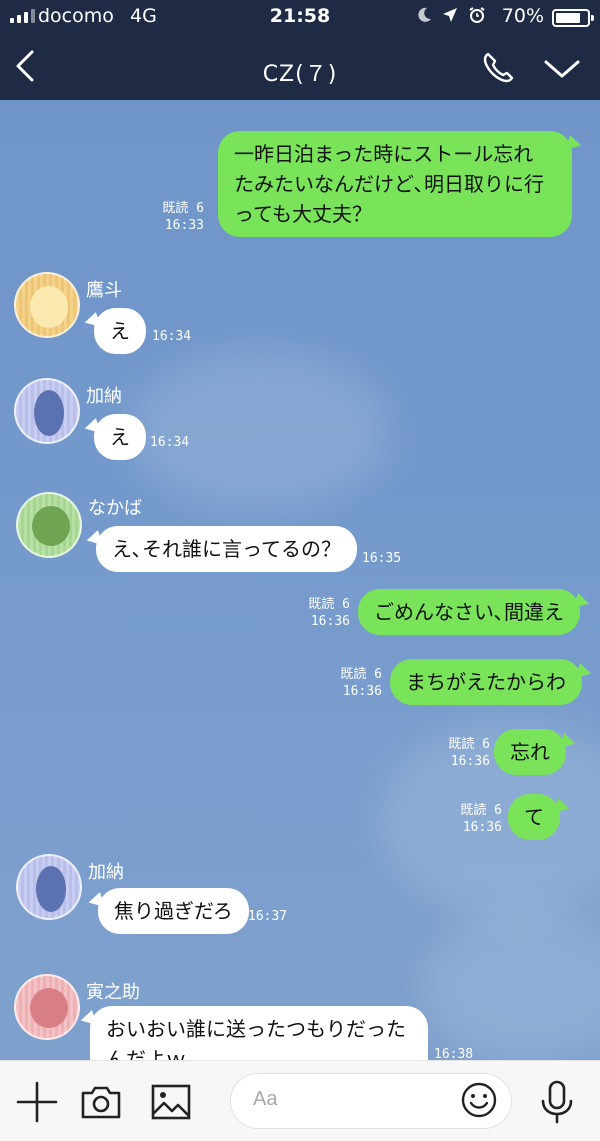 This screenshot has height=1141, width=600. Describe the element at coordinates (562, 69) in the screenshot. I see `chevron-down-icon` at that location.